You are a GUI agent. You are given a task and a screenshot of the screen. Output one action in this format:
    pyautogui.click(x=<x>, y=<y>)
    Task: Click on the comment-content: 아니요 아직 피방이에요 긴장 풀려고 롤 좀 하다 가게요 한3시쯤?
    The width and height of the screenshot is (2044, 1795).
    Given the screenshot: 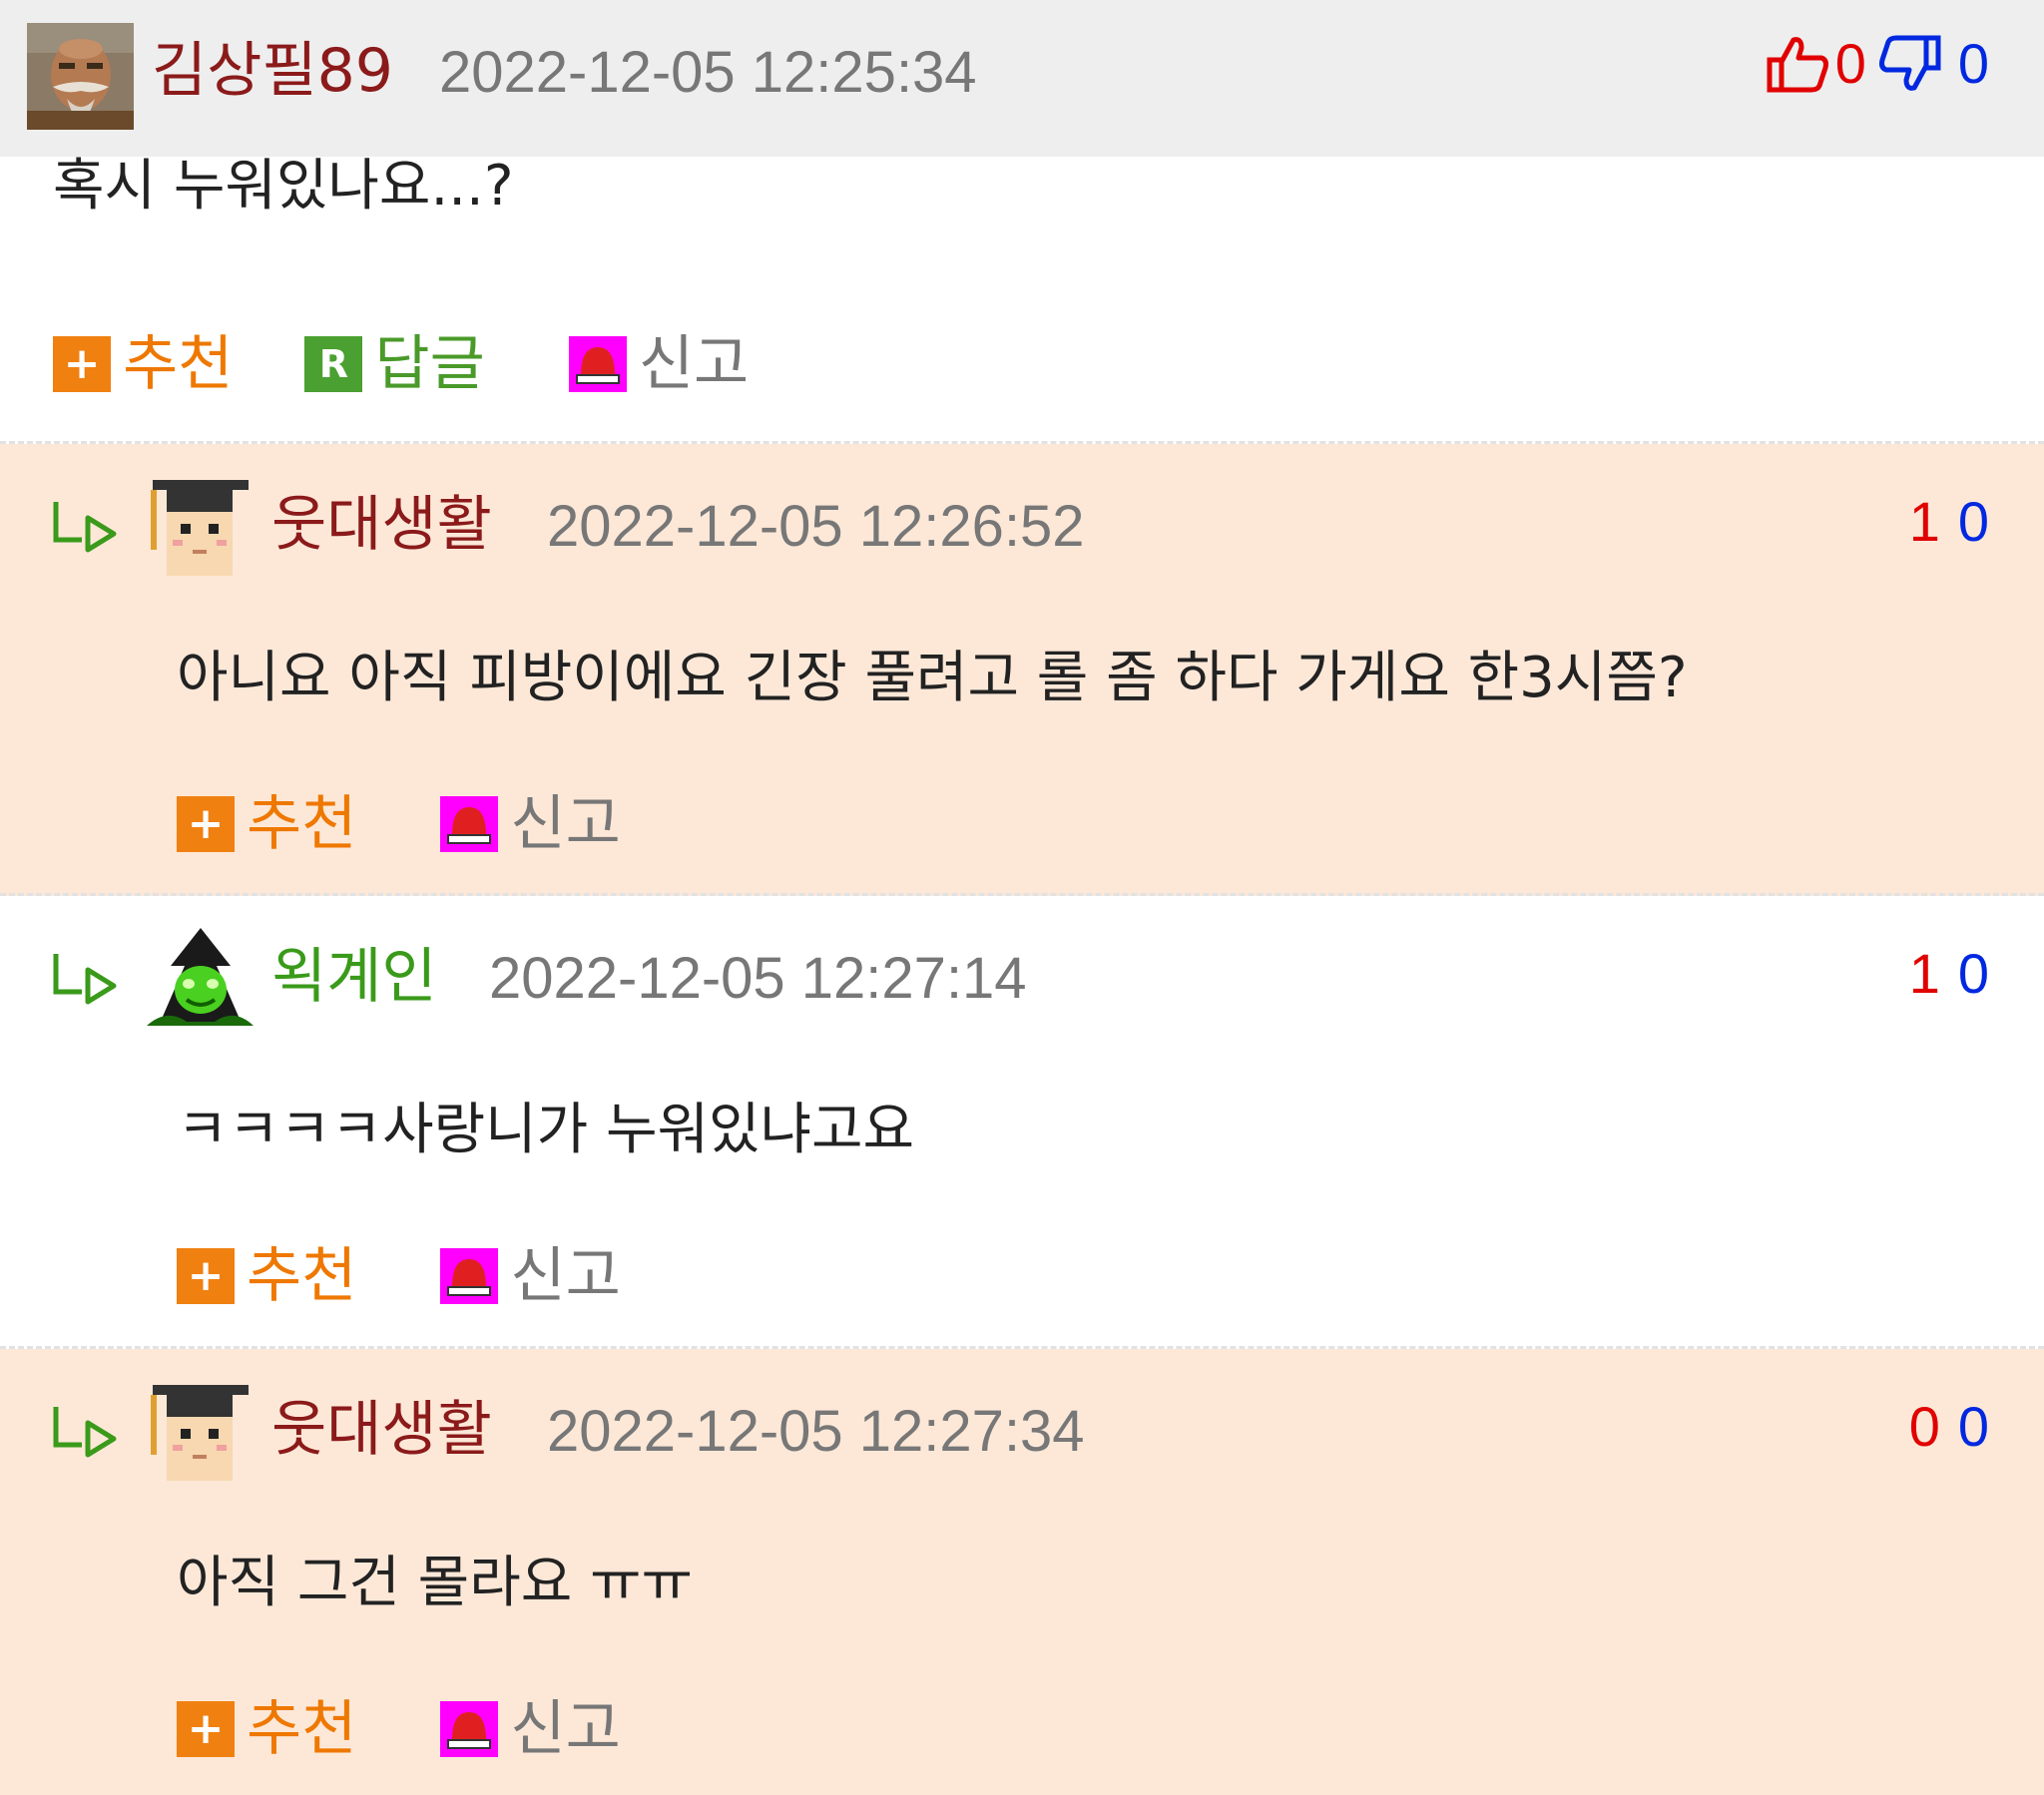 What is the action you would take?
    pyautogui.click(x=932, y=678)
    